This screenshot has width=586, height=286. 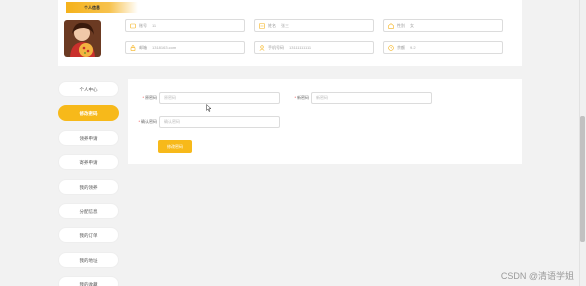 What do you see at coordinates (82, 38) in the screenshot?
I see `avatar` at bounding box center [82, 38].